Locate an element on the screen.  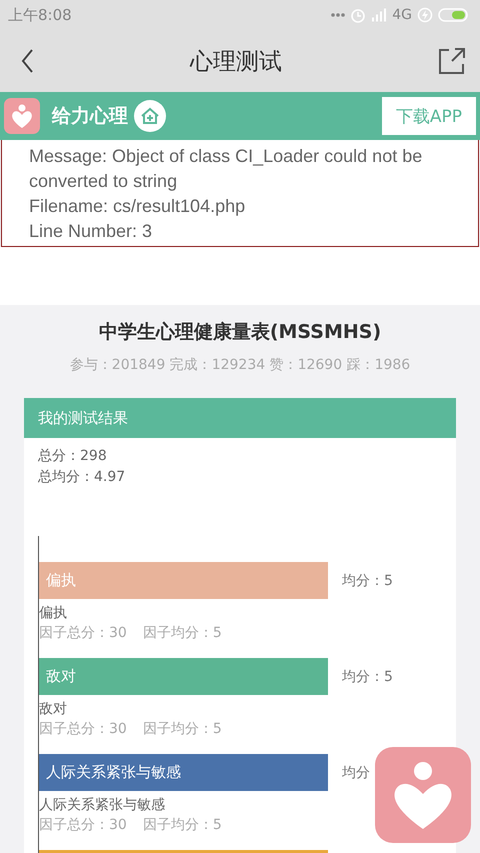
error-text: Line Number: 3 is located at coordinates (91, 231).